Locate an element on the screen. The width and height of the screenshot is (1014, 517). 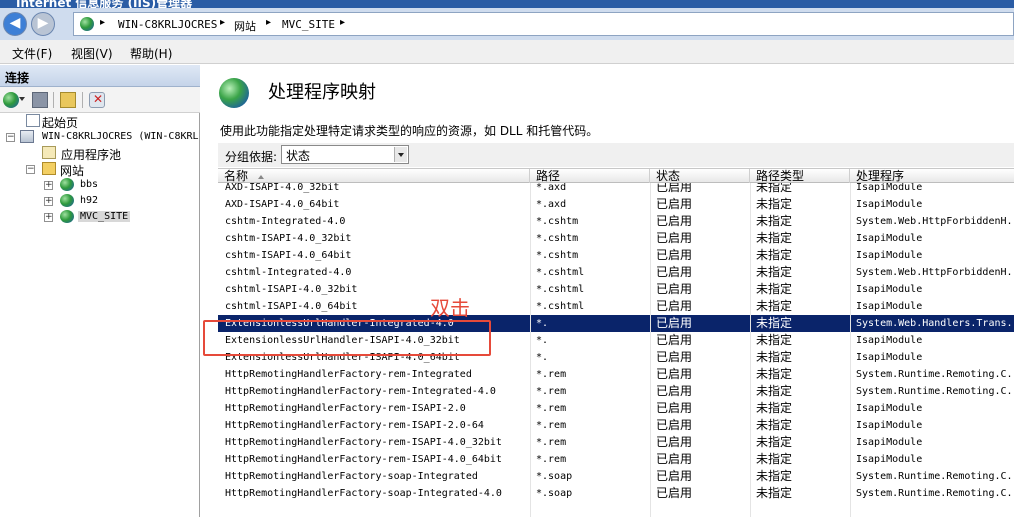
group-by-select: 状态 is located at coordinates (345, 154).